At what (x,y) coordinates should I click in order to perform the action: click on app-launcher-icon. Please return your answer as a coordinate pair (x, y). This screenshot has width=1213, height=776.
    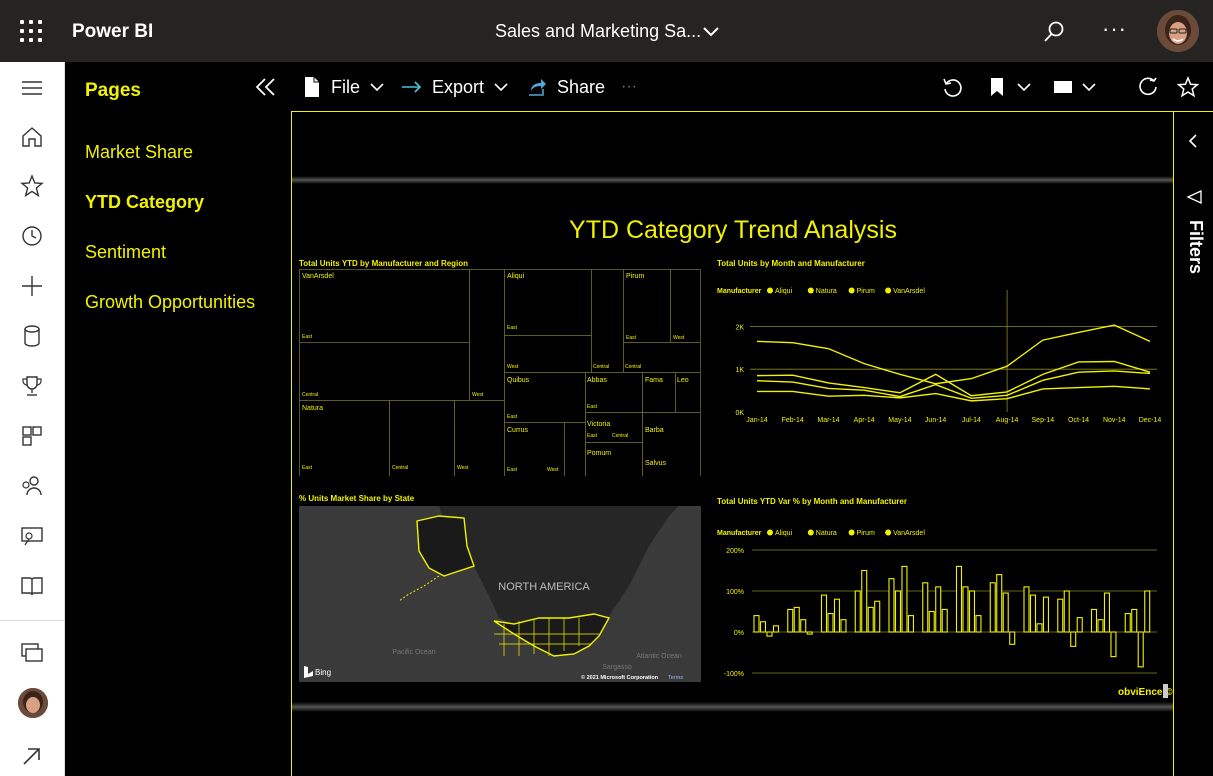
    Looking at the image, I should click on (31, 31).